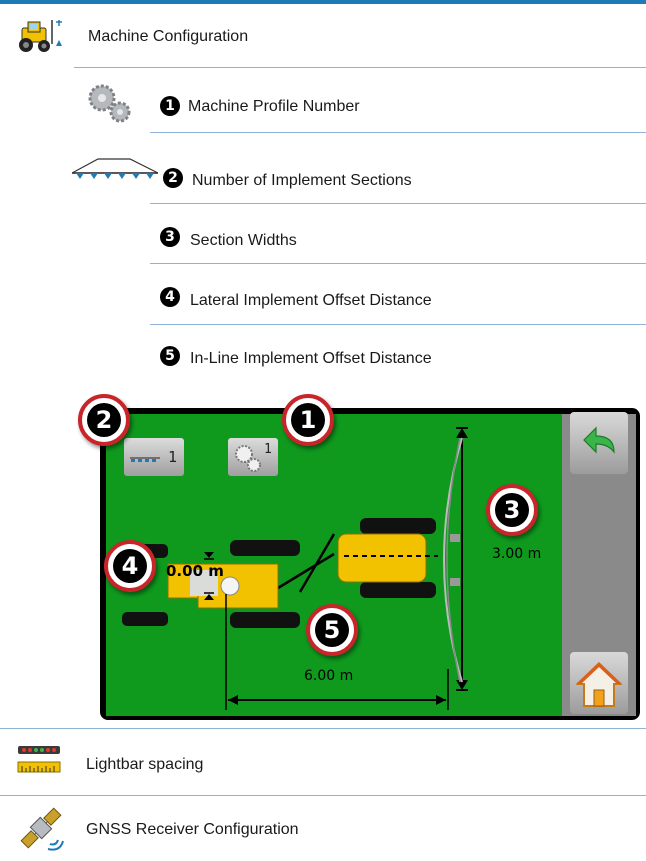 The height and width of the screenshot is (861, 646). What do you see at coordinates (41, 832) in the screenshot?
I see `satellite-icon` at bounding box center [41, 832].